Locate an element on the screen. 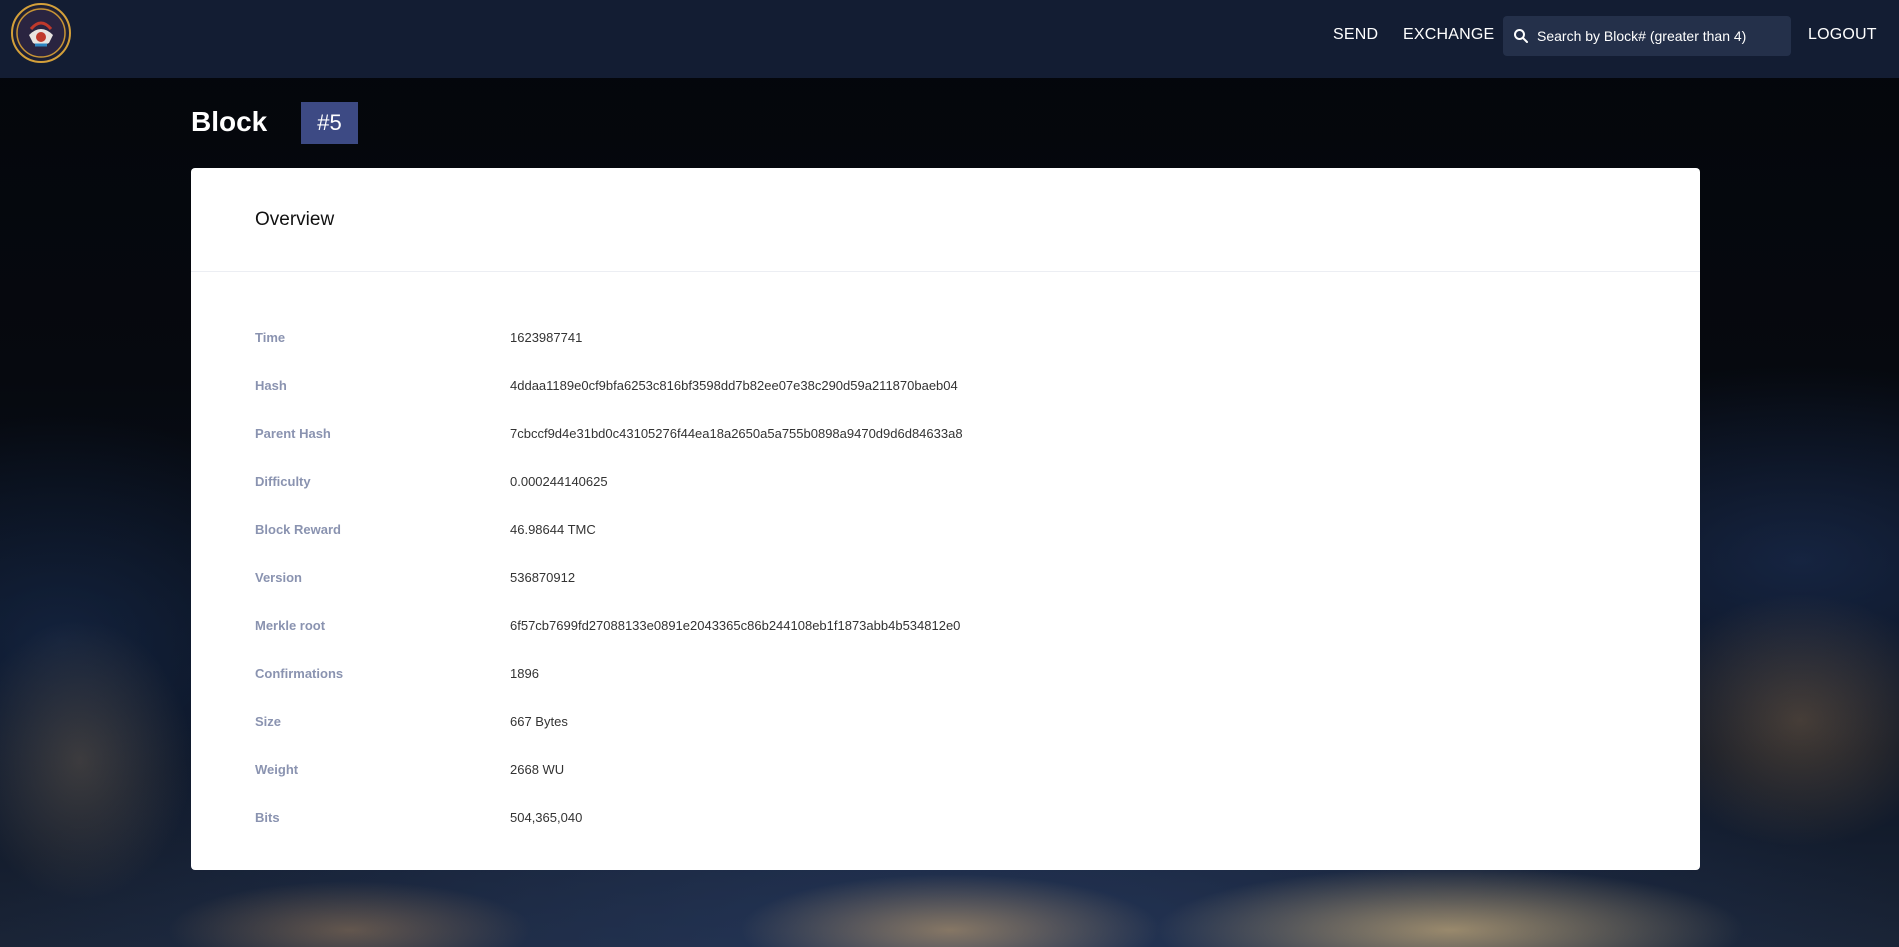  detail-label: Block Reward is located at coordinates (298, 529).